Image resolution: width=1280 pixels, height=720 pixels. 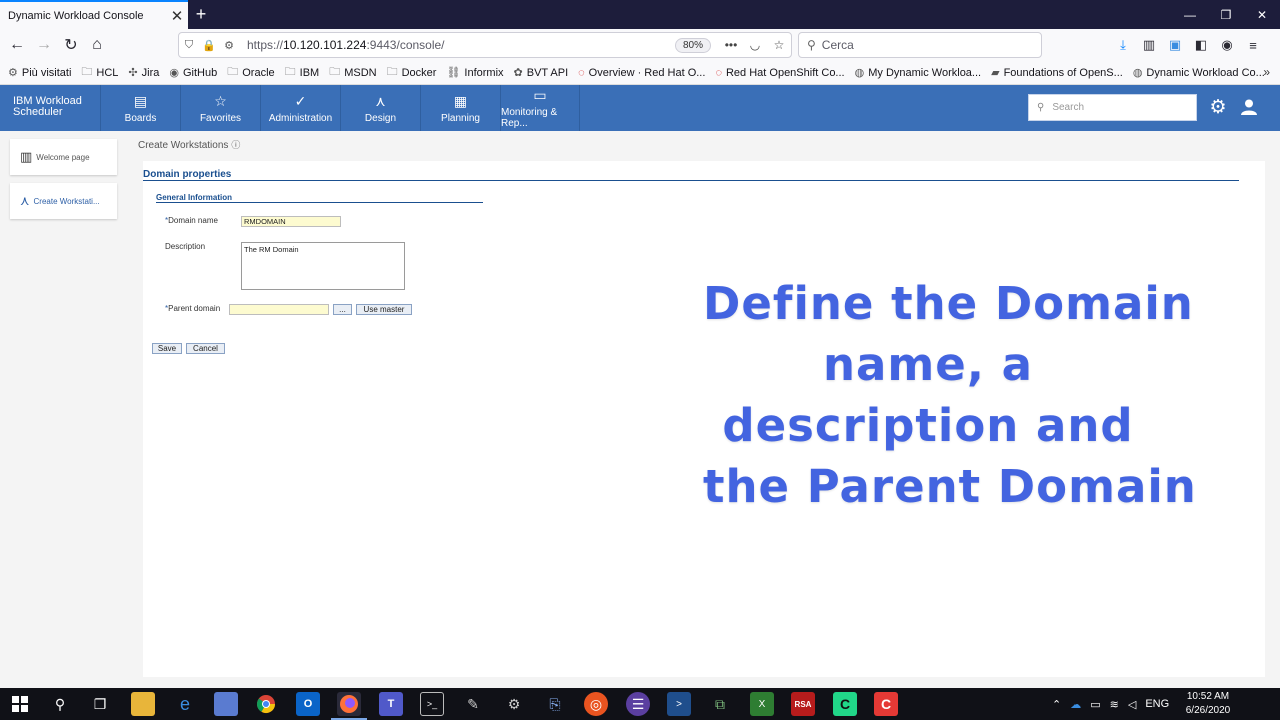 I want to click on powershell-icon: >, so click(x=679, y=704).